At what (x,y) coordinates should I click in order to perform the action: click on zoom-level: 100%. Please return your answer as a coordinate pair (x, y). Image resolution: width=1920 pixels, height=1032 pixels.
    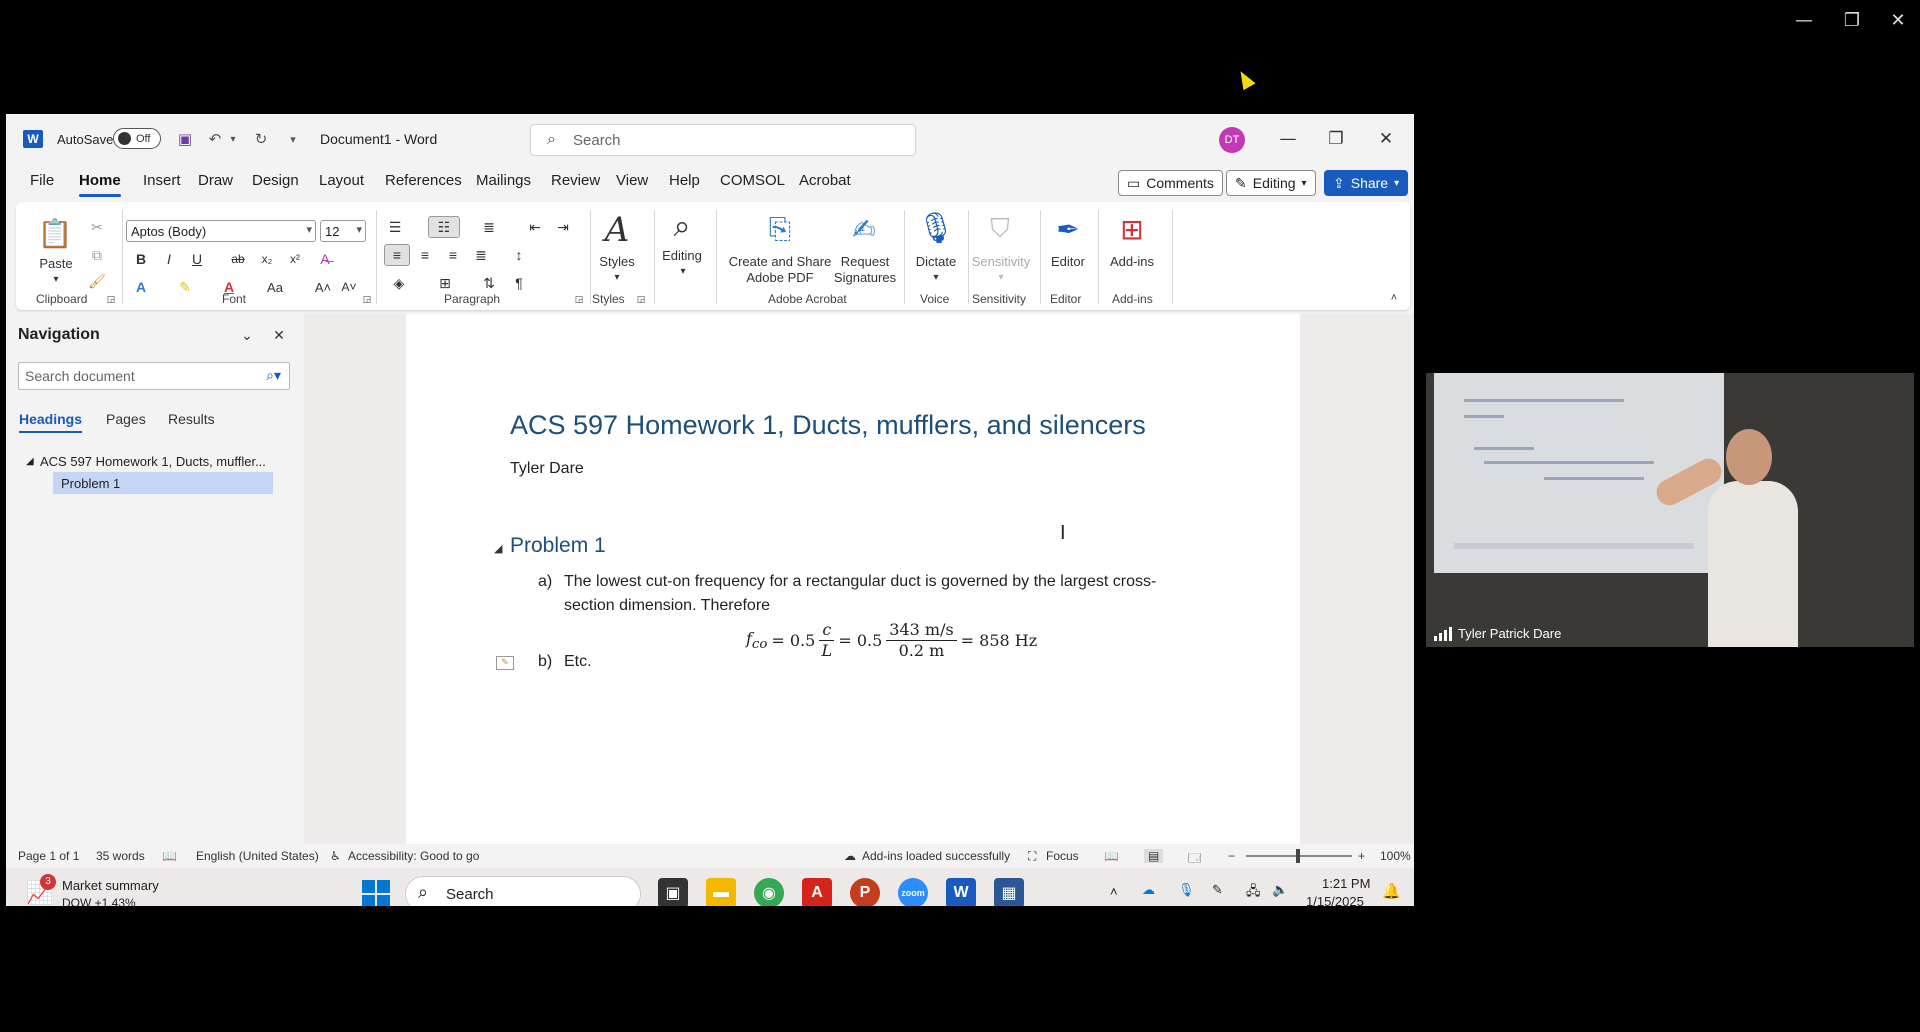
    Looking at the image, I should click on (1395, 856).